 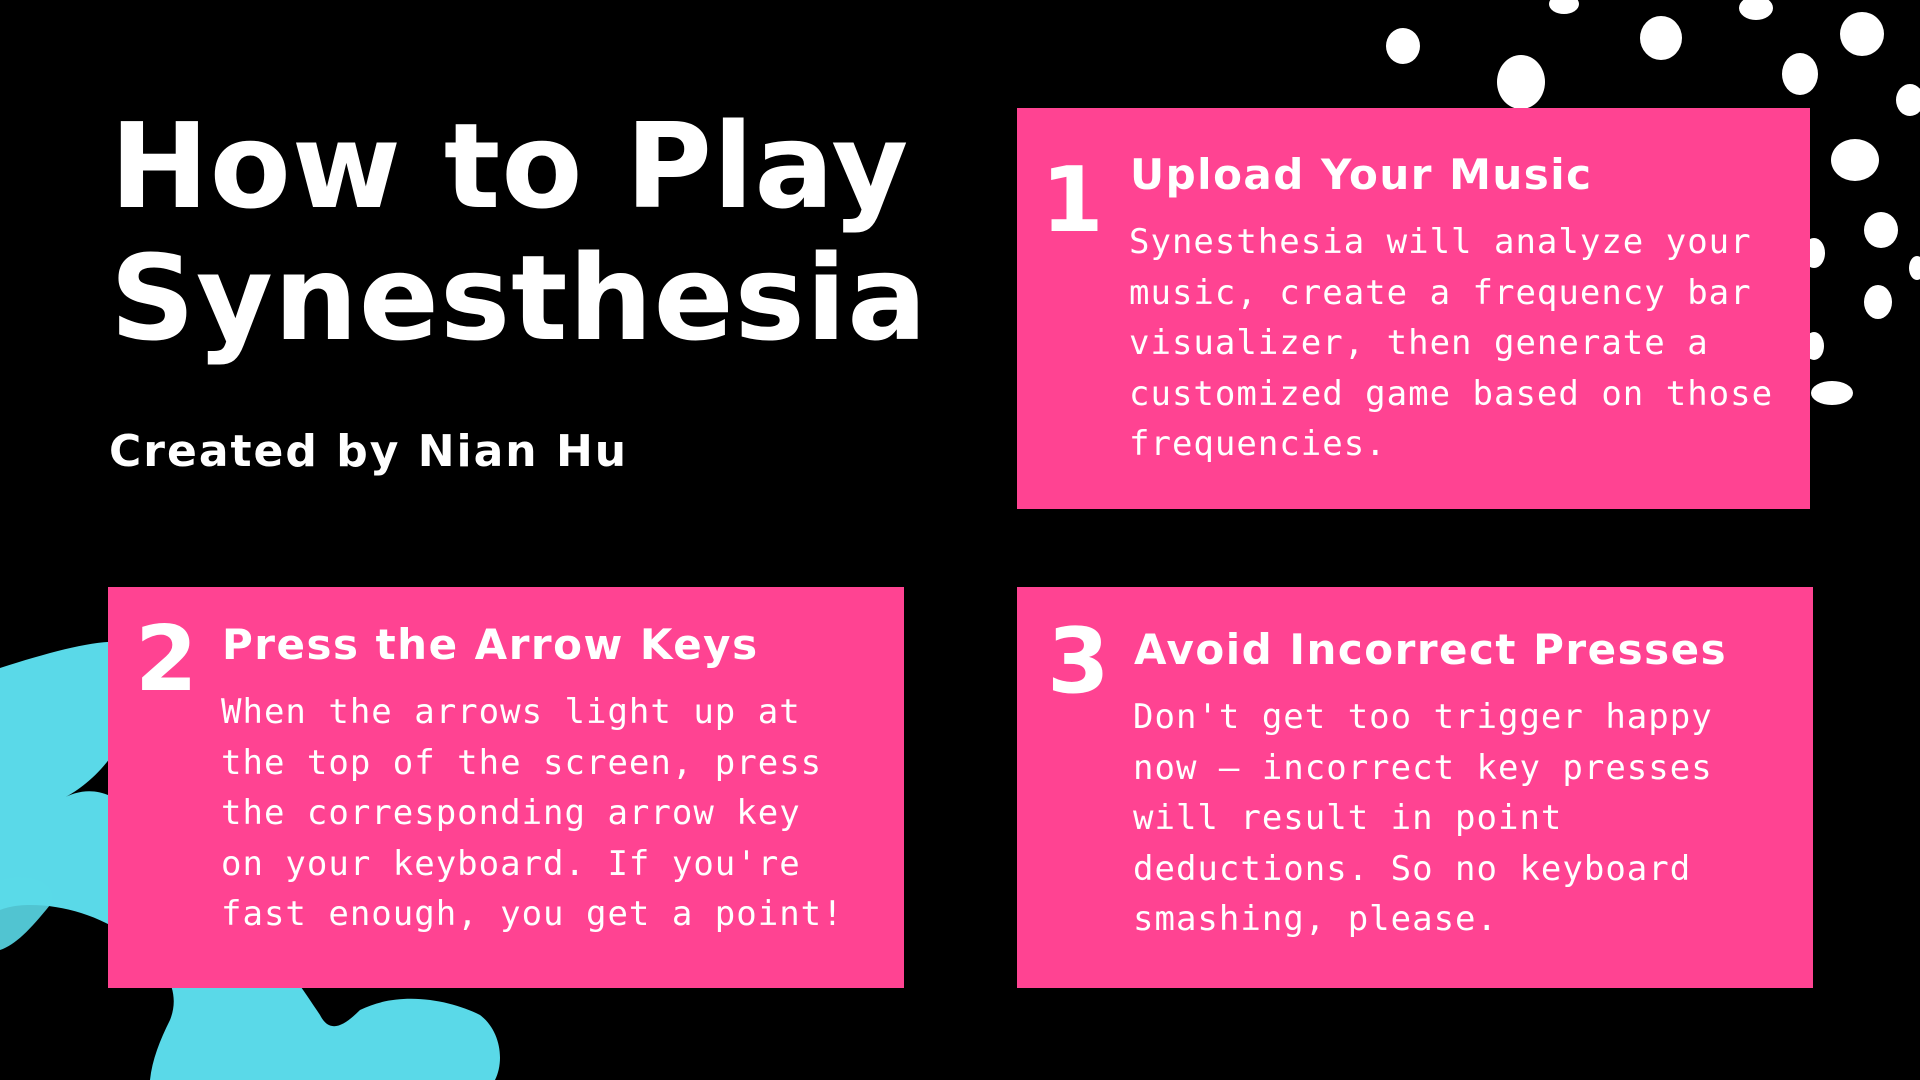 I want to click on step-description-line: Synesthesia will analyze your, so click(x=1440, y=242).